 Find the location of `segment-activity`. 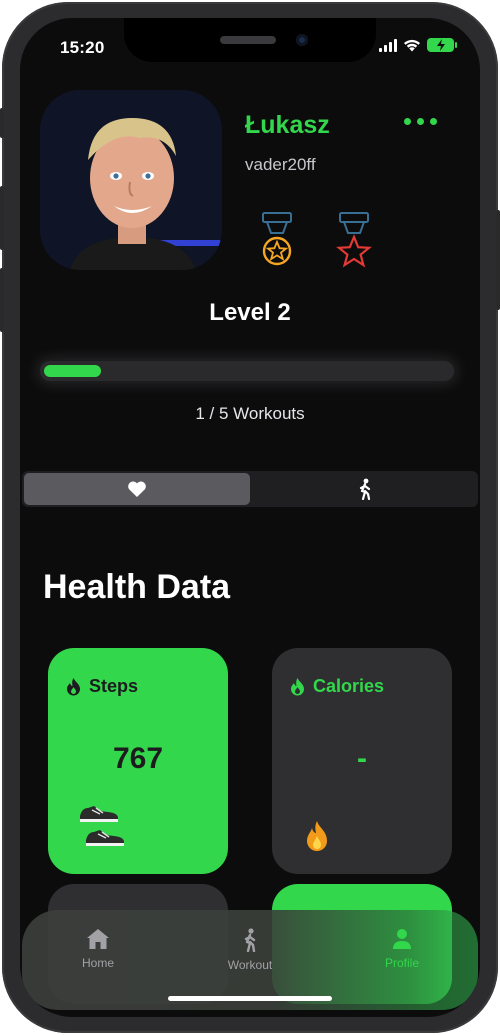

segment-activity is located at coordinates (365, 489).